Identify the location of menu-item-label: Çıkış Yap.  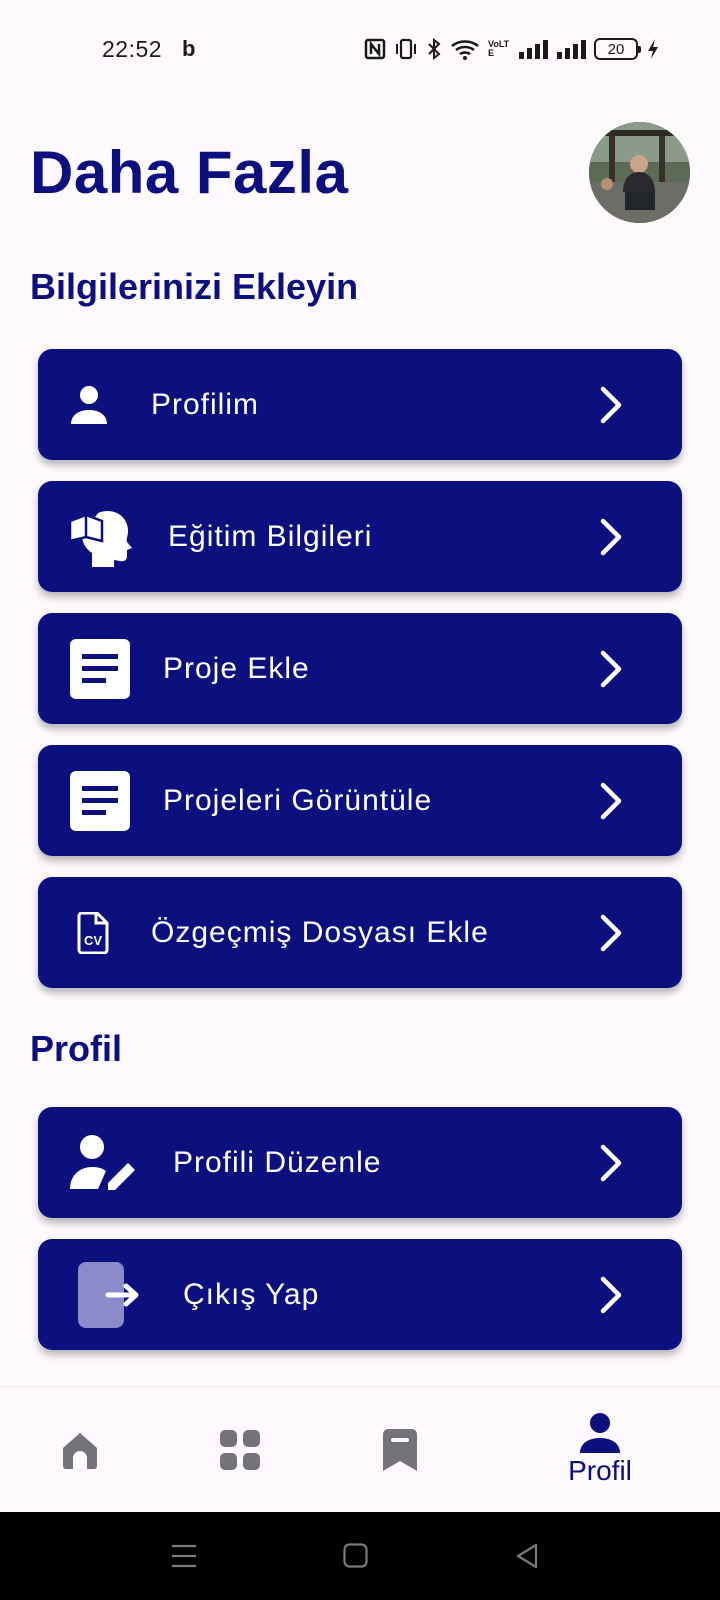
(251, 1294).